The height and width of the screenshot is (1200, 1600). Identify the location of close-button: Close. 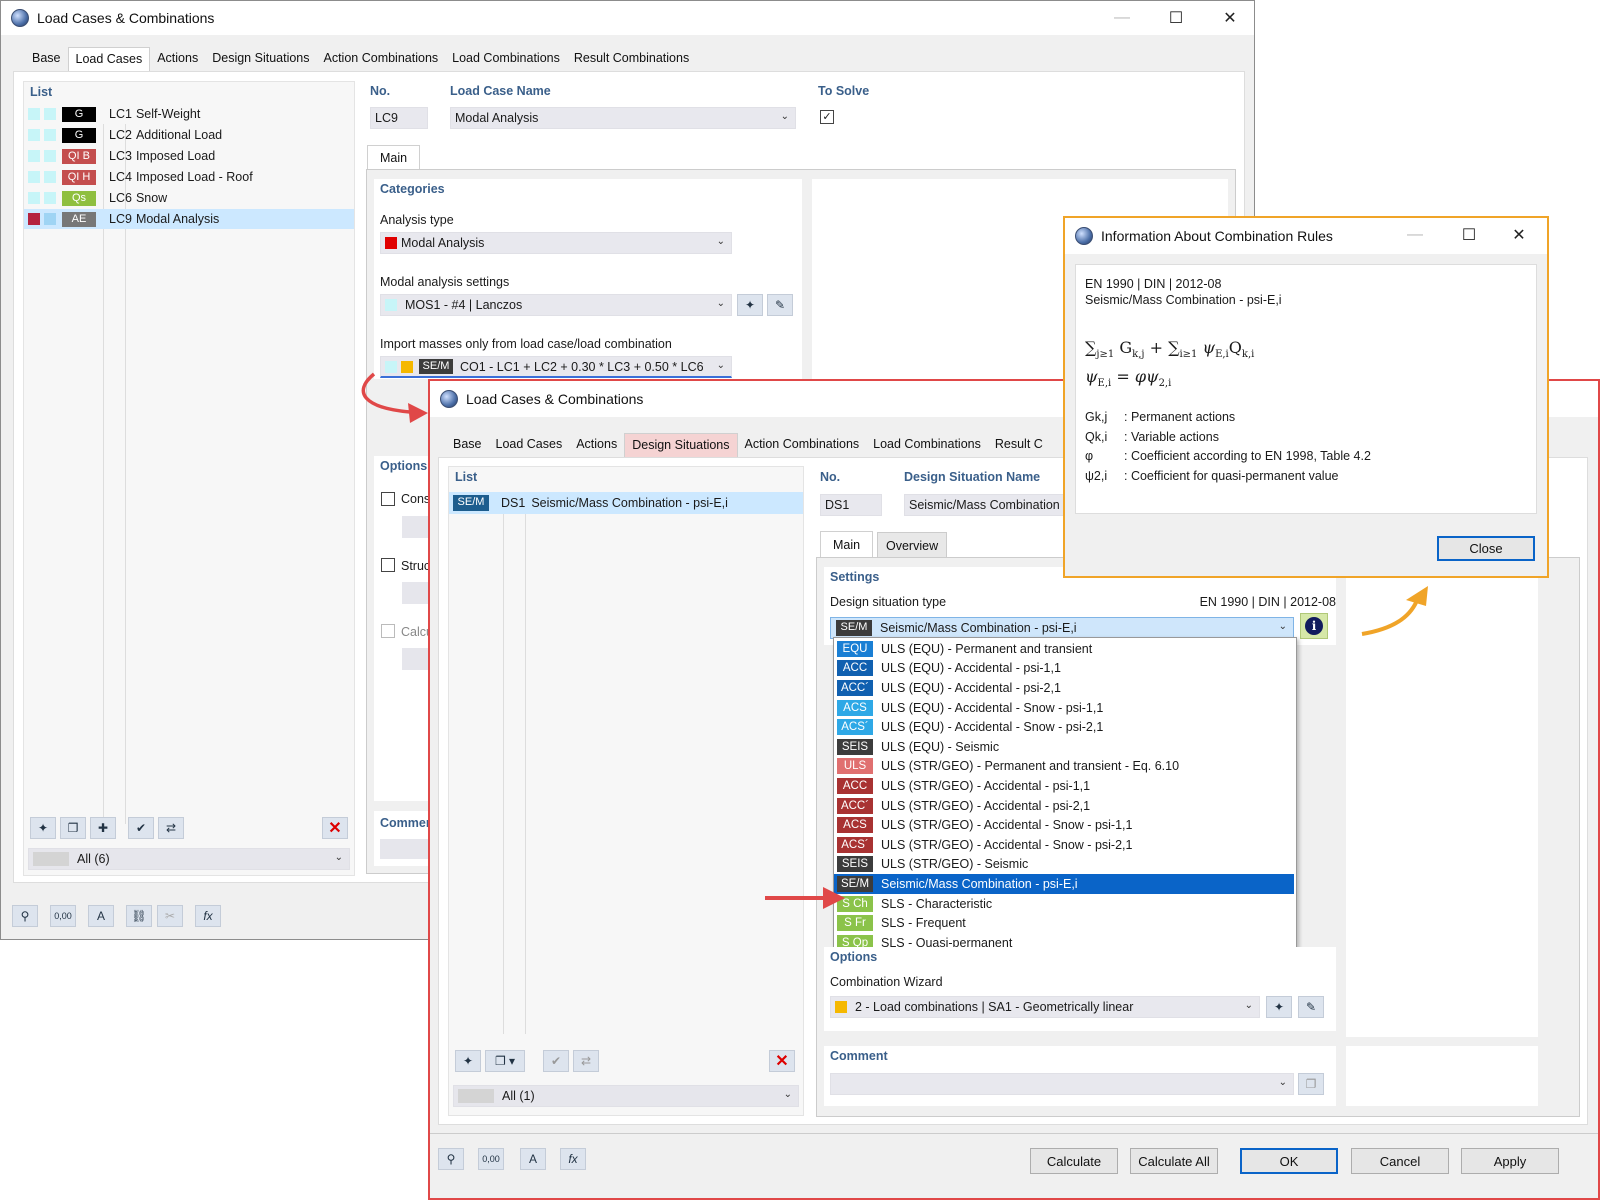
(1486, 548).